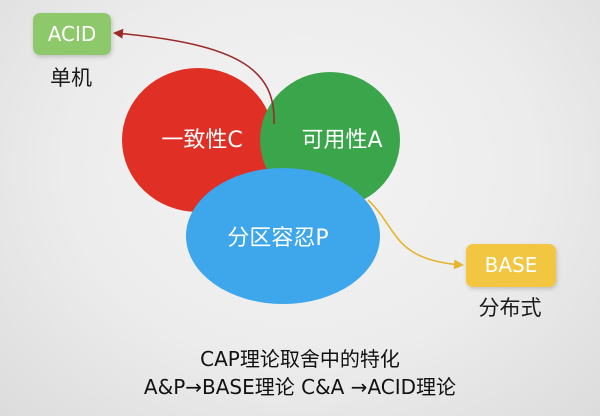 The width and height of the screenshot is (600, 416). I want to click on partition-label: 分区容忍P, so click(277, 238).